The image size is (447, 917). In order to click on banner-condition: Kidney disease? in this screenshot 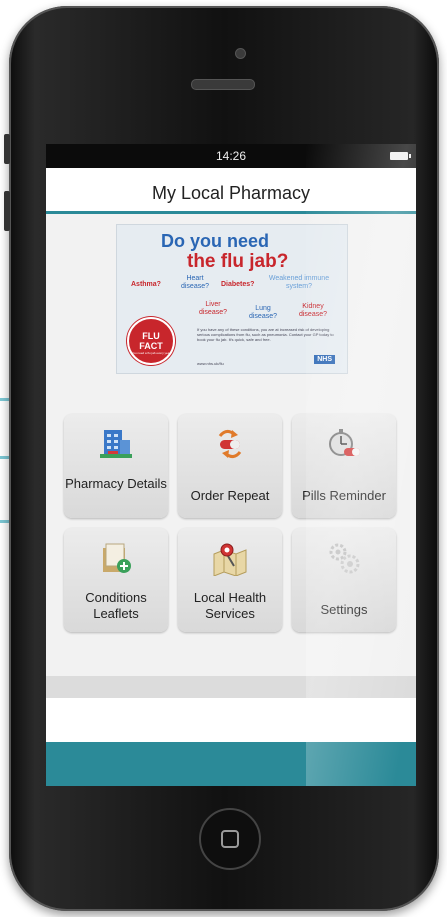, I will do `click(313, 310)`.